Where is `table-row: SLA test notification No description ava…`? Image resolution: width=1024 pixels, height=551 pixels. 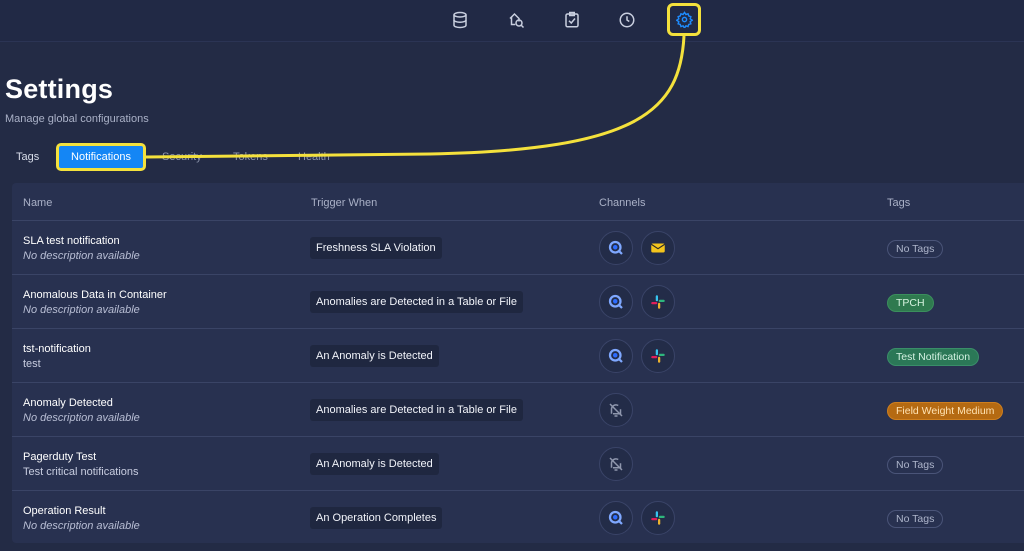
table-row: SLA test notification No description ava… is located at coordinates (518, 248).